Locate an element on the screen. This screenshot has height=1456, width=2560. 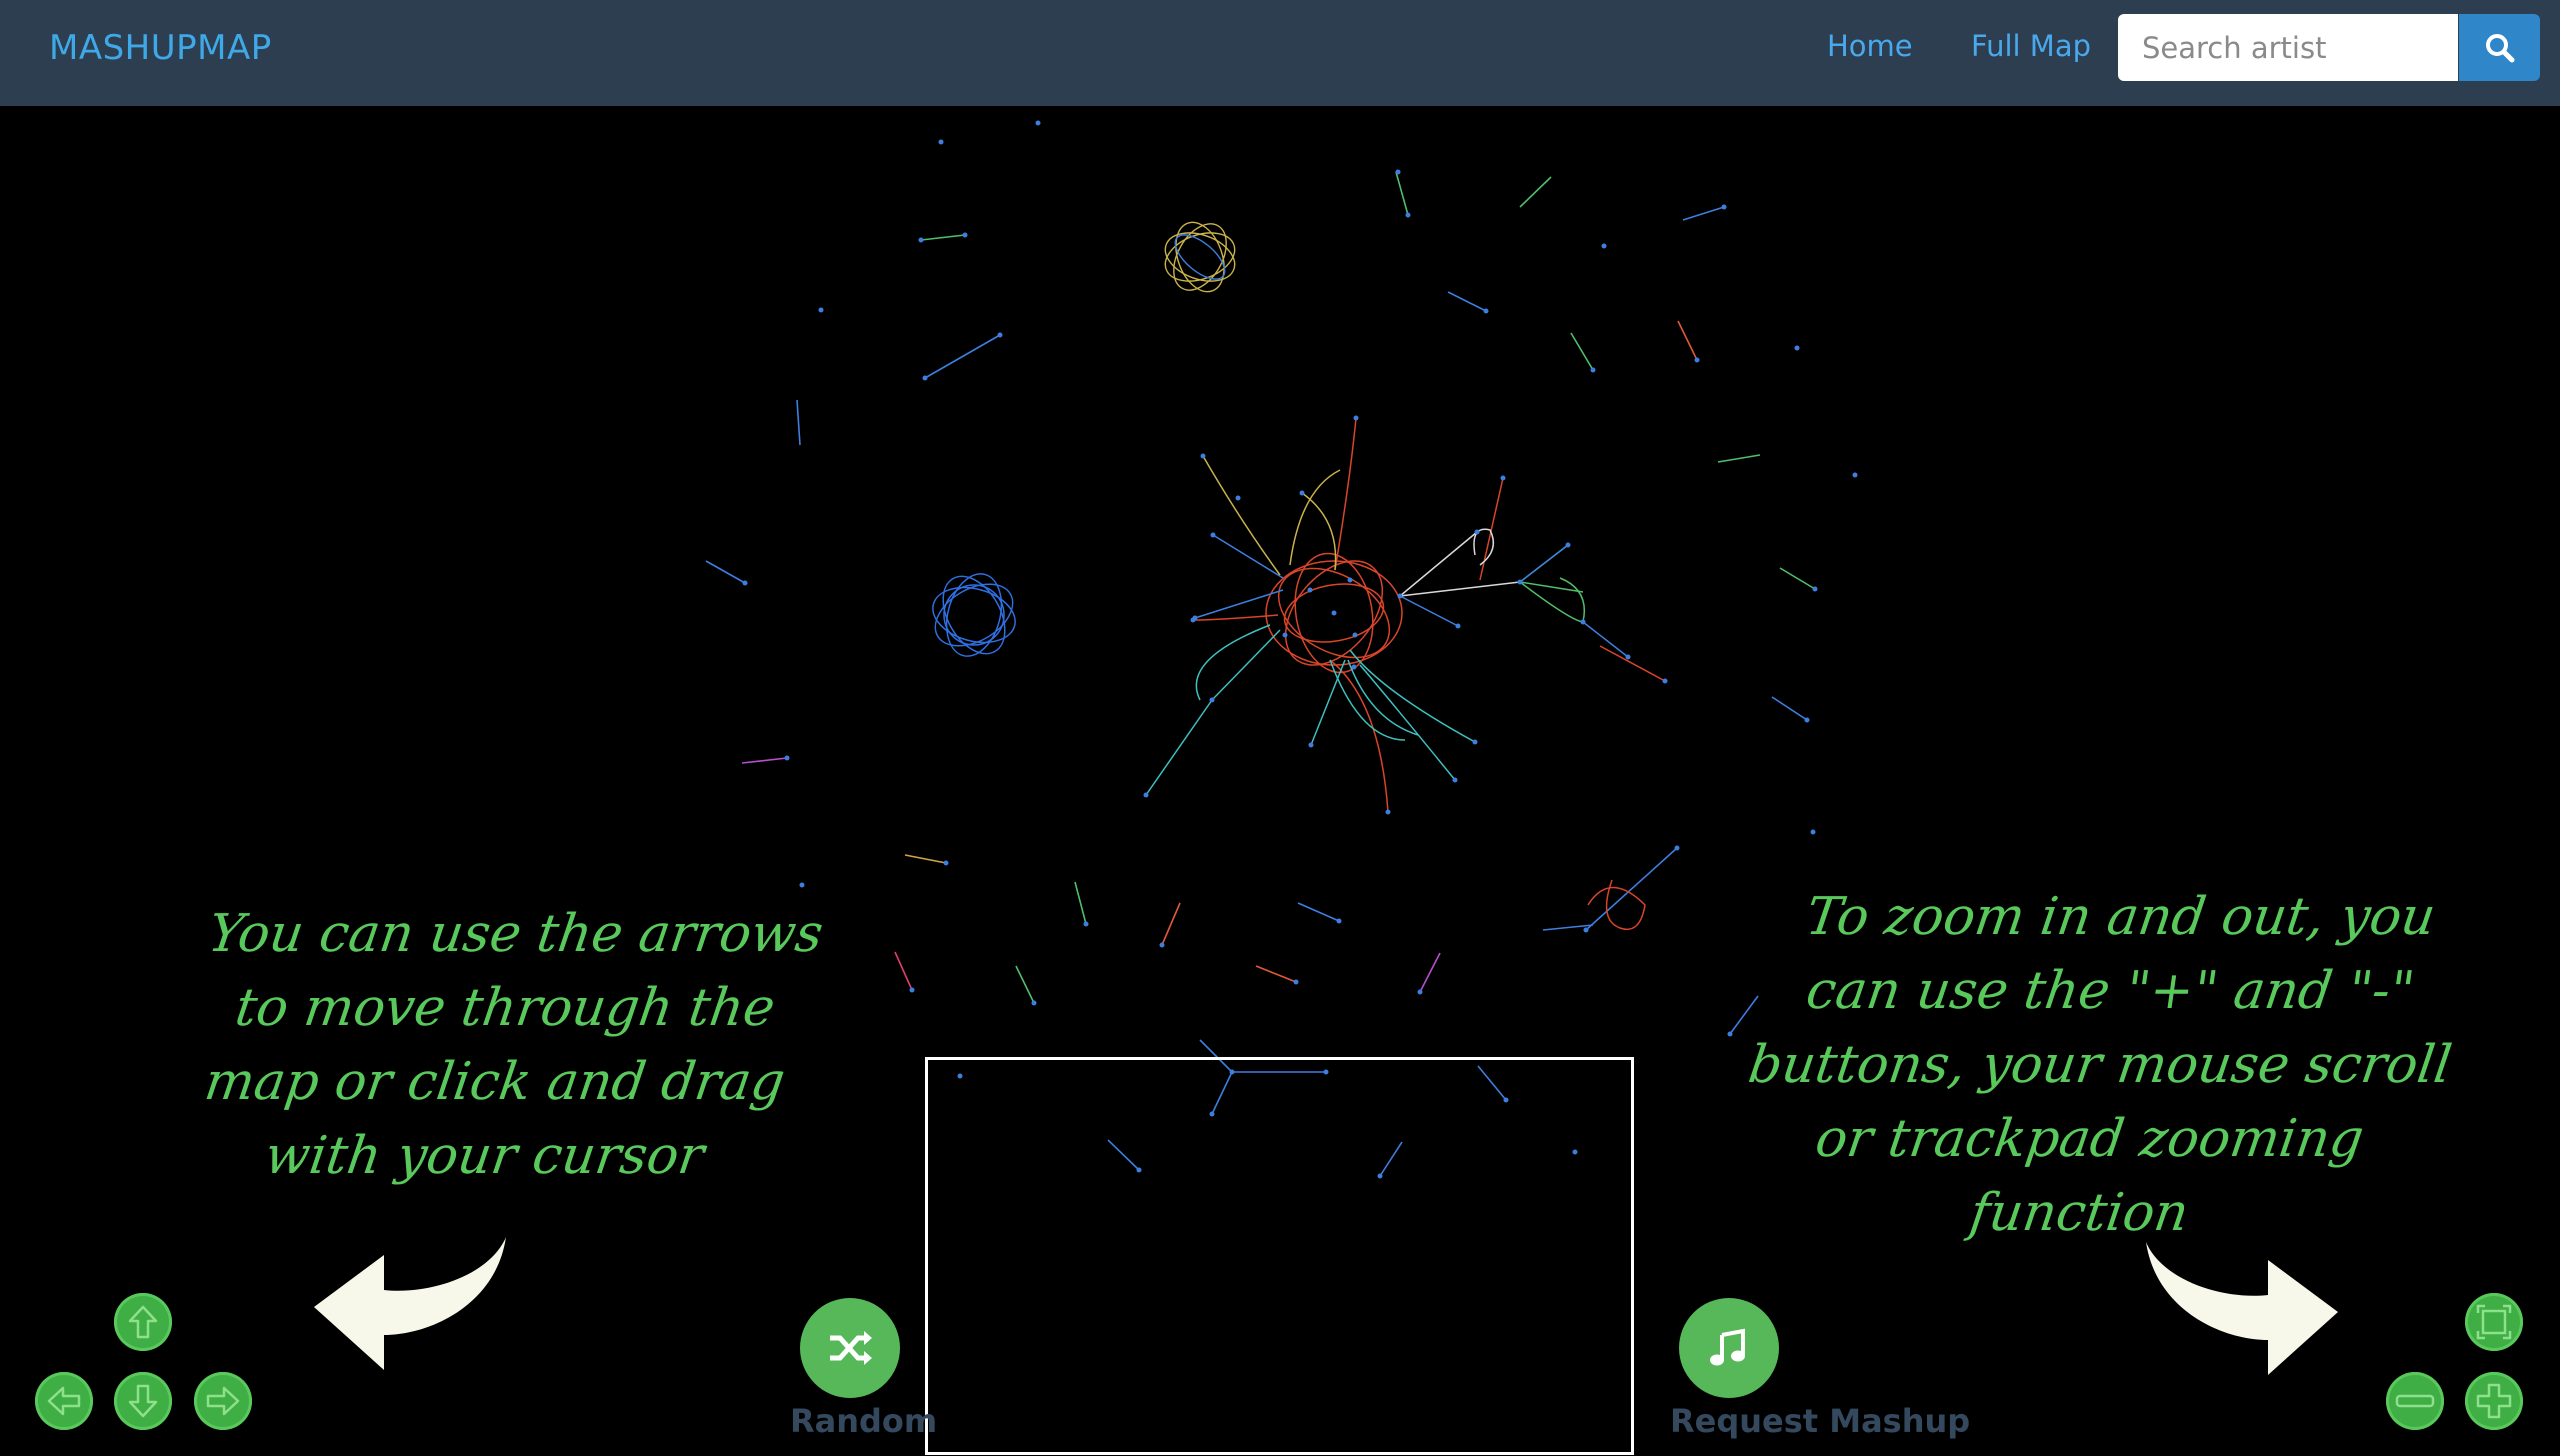
search-button is located at coordinates (2499, 47).